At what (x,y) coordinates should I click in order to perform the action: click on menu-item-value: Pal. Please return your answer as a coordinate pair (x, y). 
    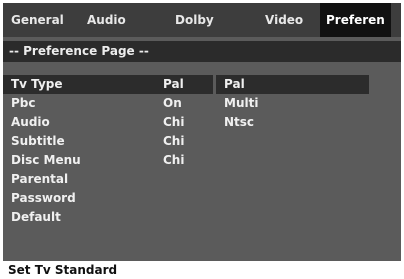
    Looking at the image, I should click on (173, 84).